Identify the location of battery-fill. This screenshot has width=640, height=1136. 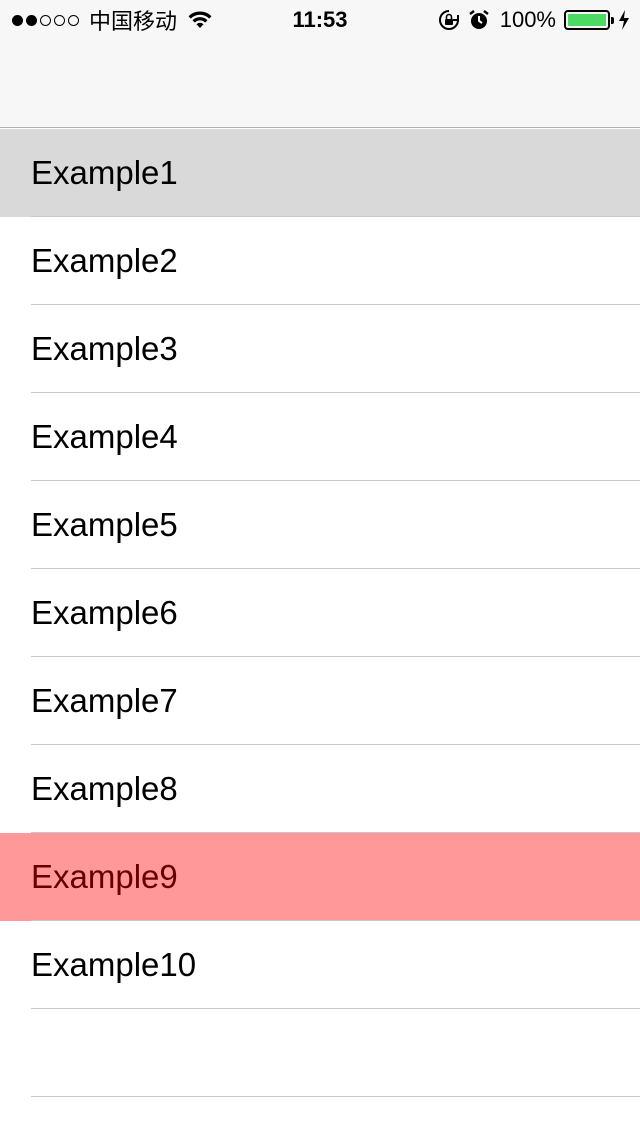
(587, 20).